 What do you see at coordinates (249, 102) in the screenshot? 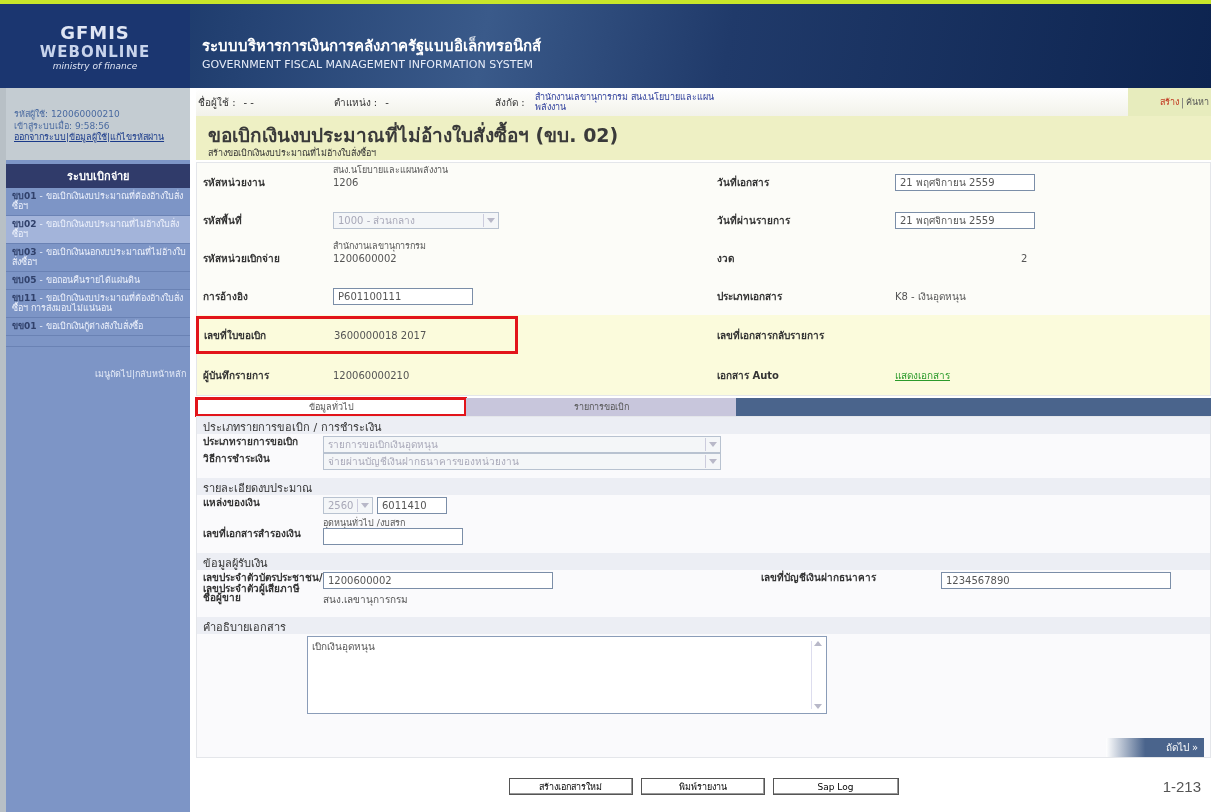
I see `info-value: - -` at bounding box center [249, 102].